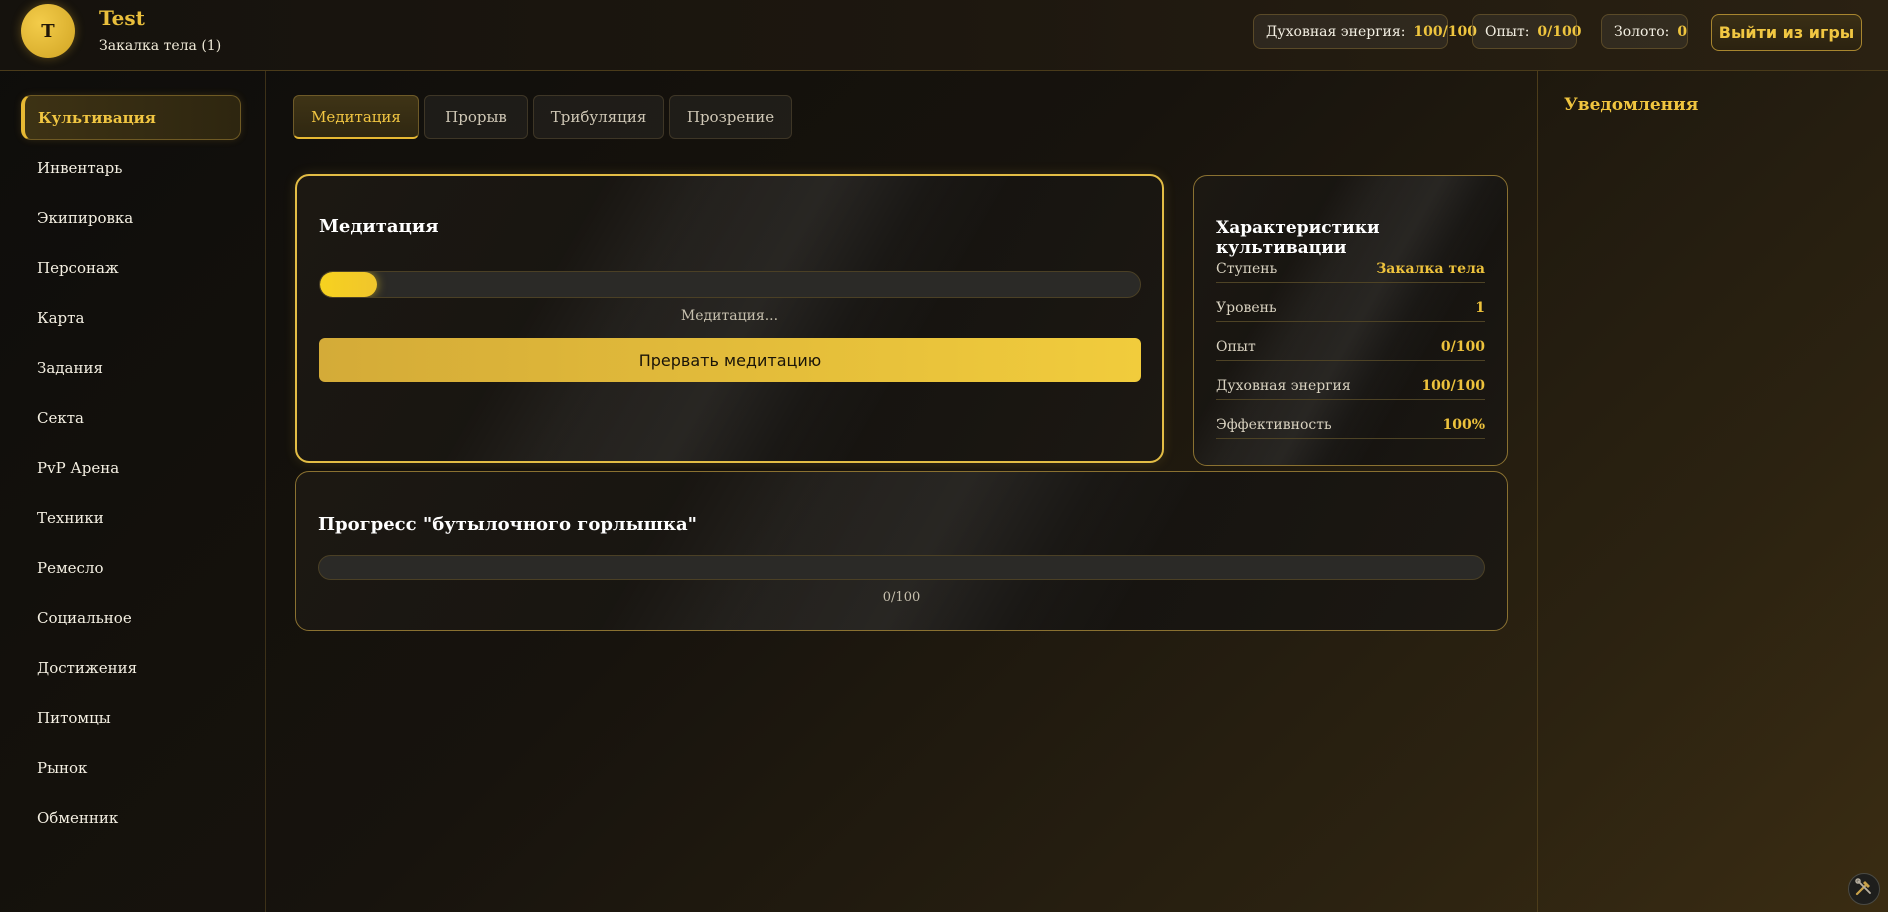 The height and width of the screenshot is (912, 1888). I want to click on stat-label: Духовная энергия, so click(1283, 385).